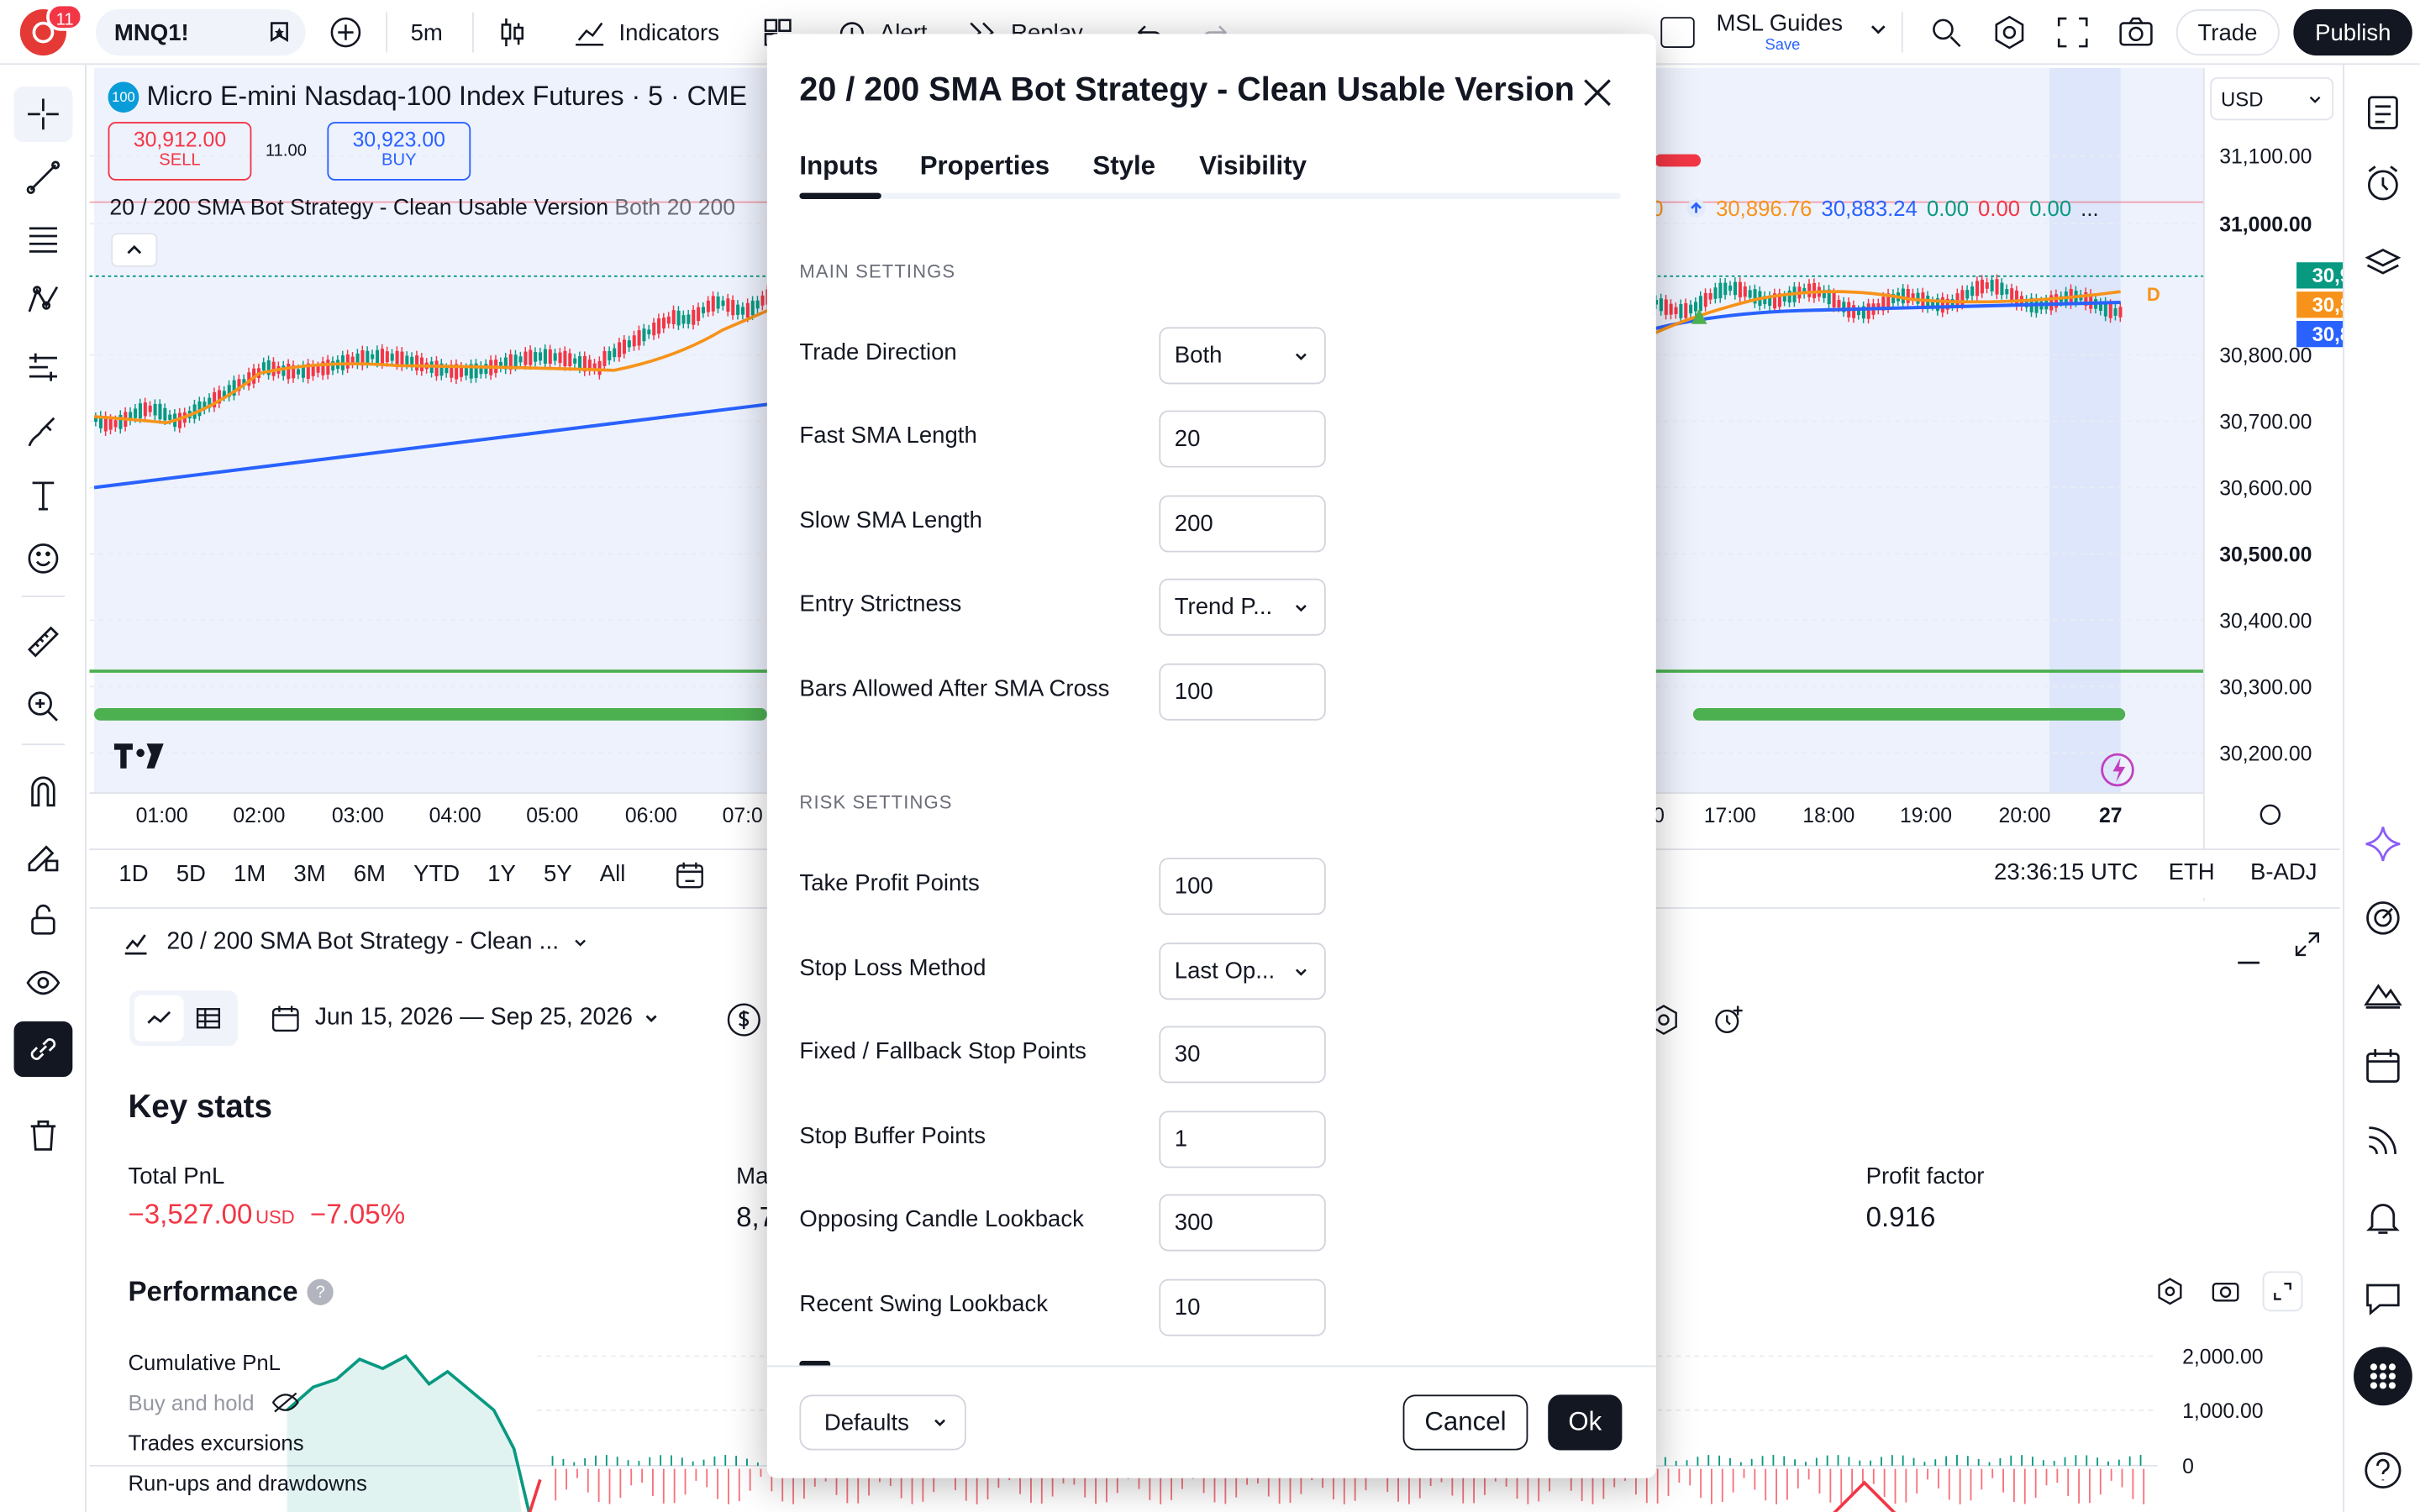  What do you see at coordinates (2383, 1140) in the screenshot?
I see `news-button` at bounding box center [2383, 1140].